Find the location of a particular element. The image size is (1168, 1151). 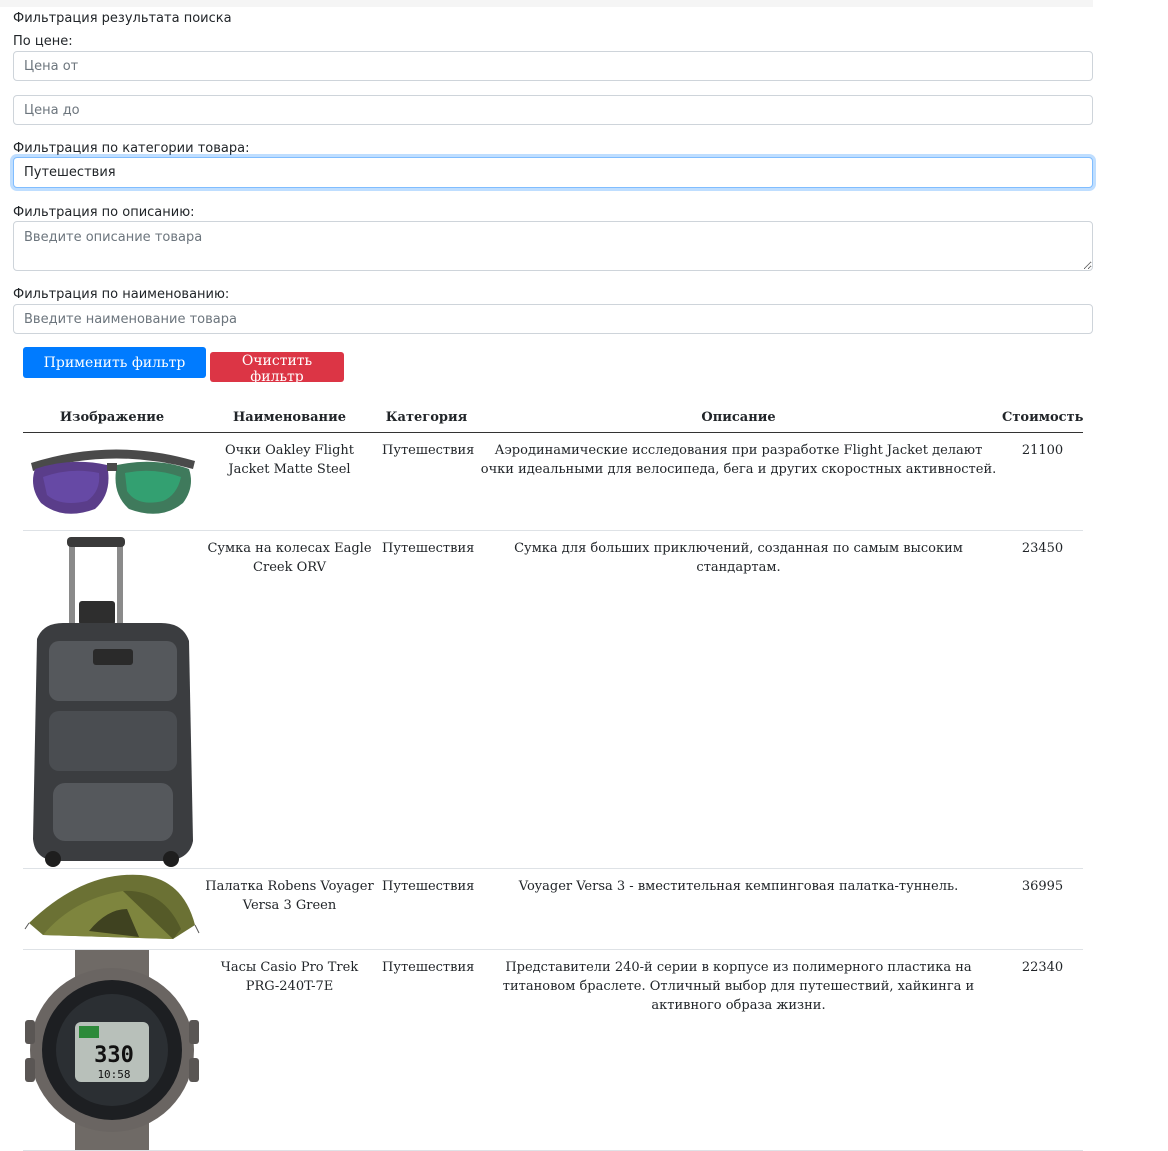

row-name: Часы Casio Pro Trek PRG-240T-7E is located at coordinates (289, 1050).